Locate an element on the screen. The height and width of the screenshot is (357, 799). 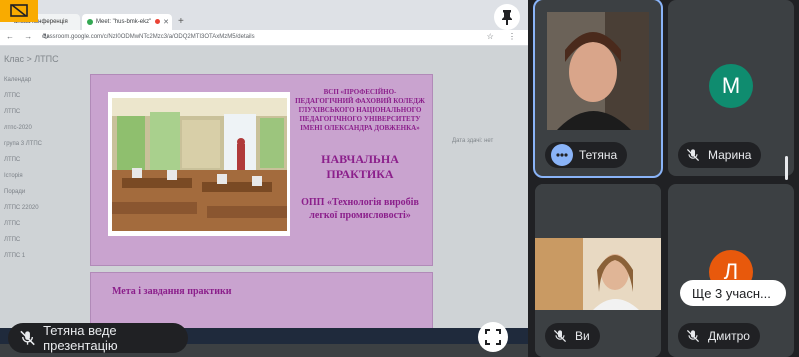
participant-name: Марина is located at coordinates (730, 155).